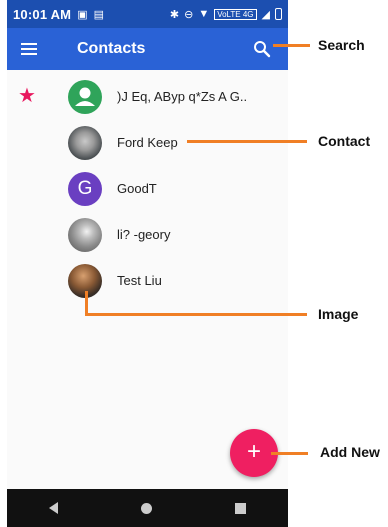 The image size is (388, 527). I want to click on contact-row: li? -geory, so click(147, 235).